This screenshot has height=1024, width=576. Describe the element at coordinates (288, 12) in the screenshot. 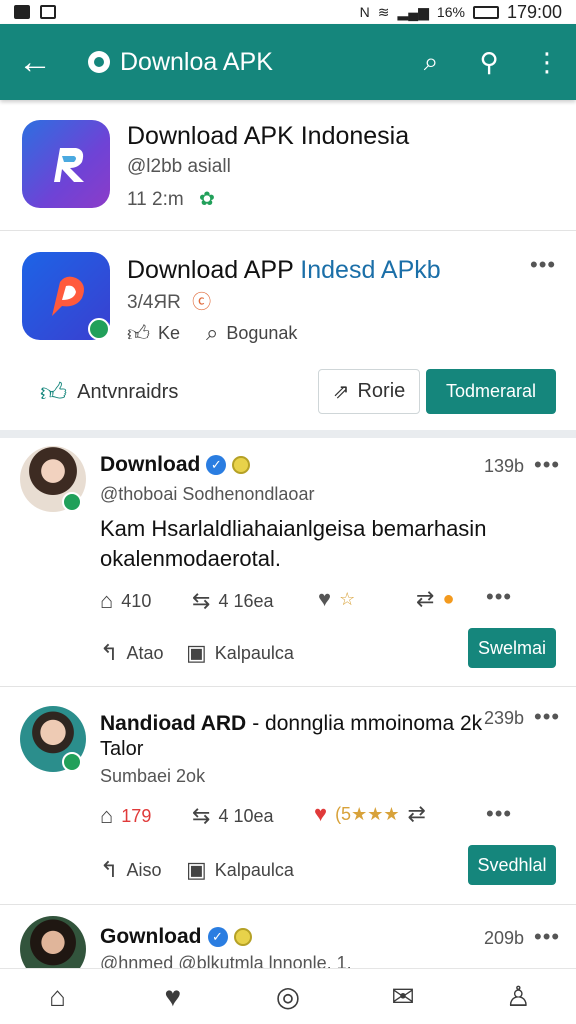

I see `status-bar: N ≋ ▂▄▆ 16% 179:00` at that location.